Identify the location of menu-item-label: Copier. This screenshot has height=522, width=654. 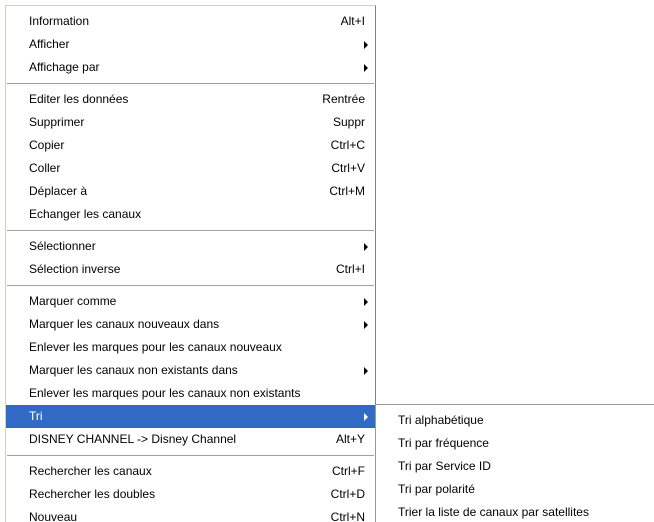
(47, 145).